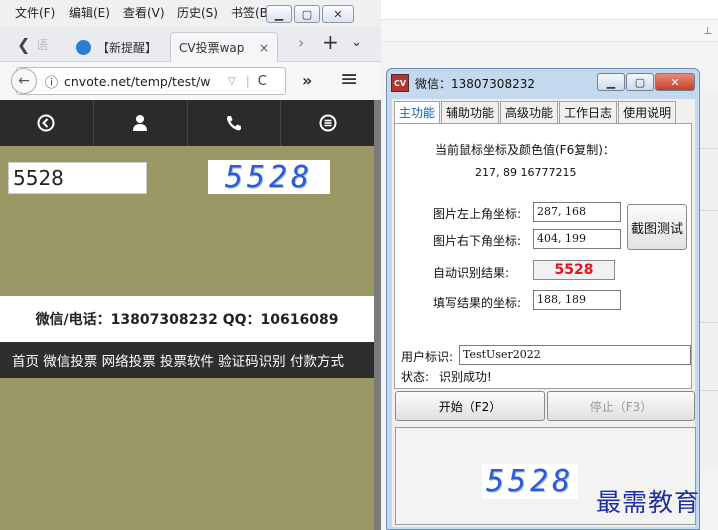 The height and width of the screenshot is (530, 718). I want to click on page-scrollbar, so click(377, 315).